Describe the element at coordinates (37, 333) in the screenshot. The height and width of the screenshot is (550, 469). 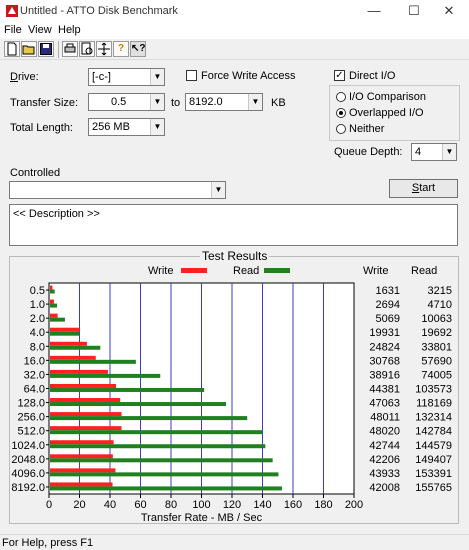
I see `category-label: 4.0` at that location.